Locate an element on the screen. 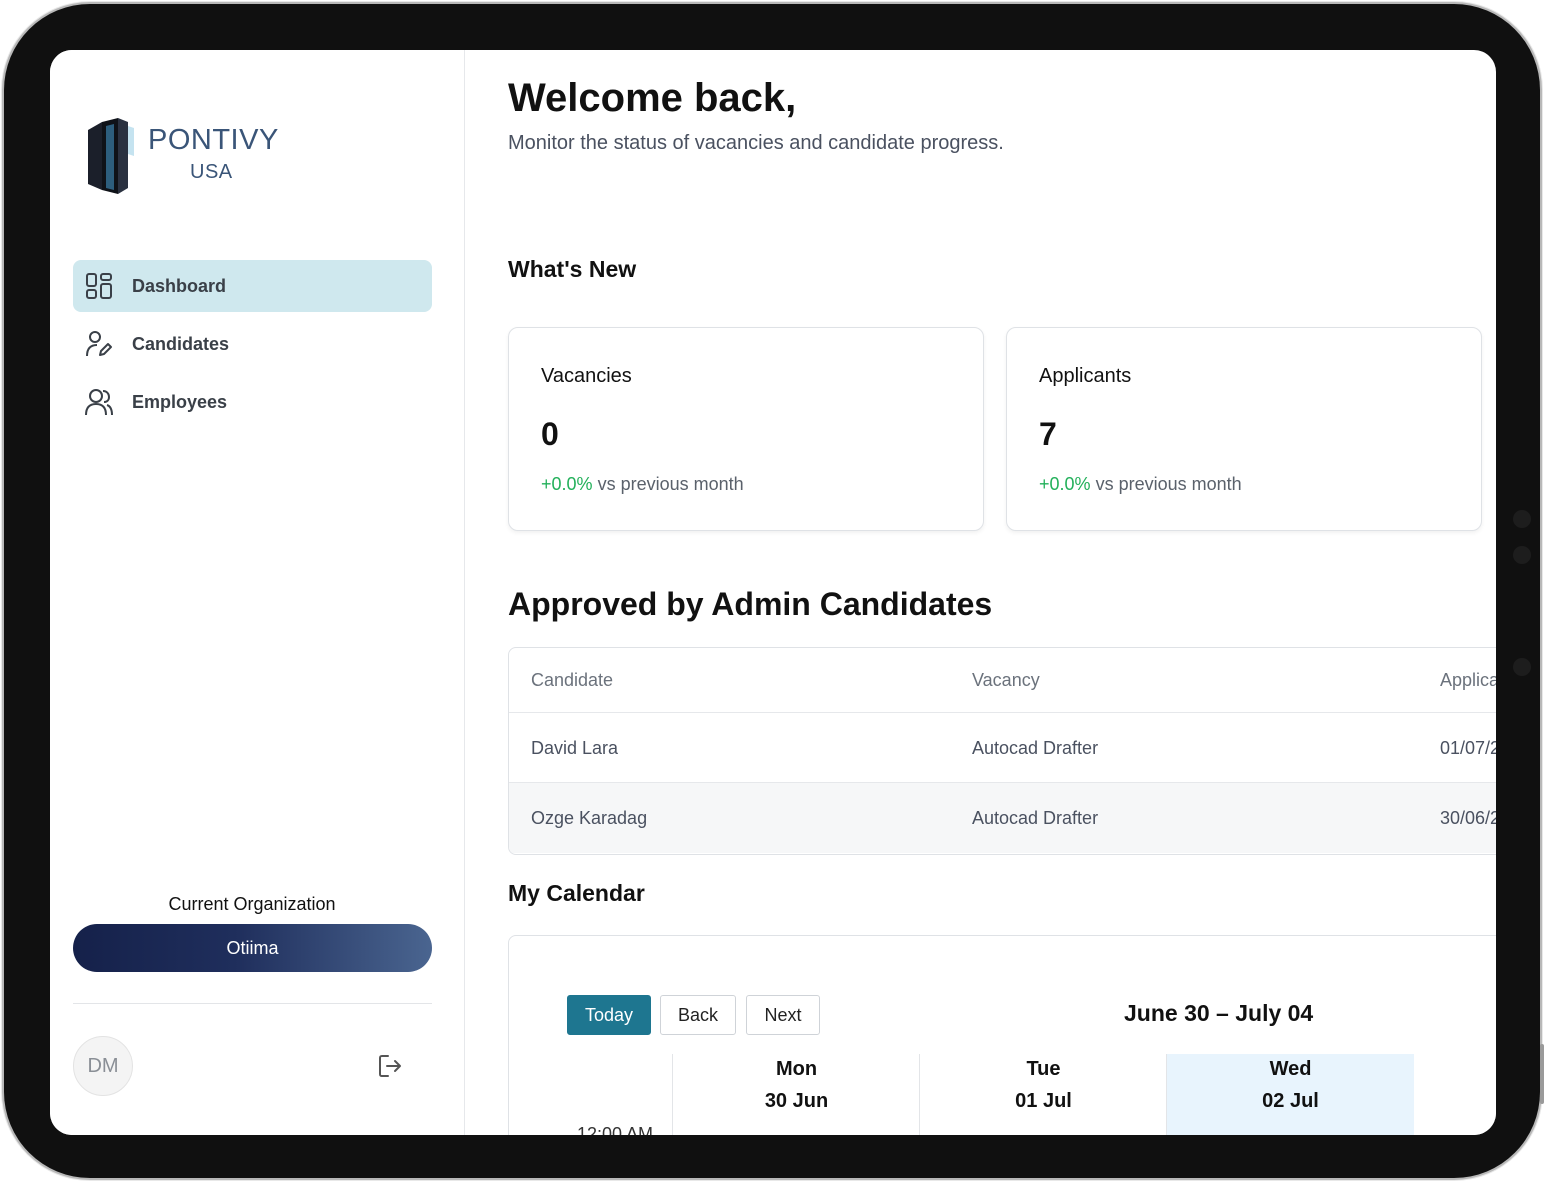  day-date: 02 Jul is located at coordinates (1290, 1101).